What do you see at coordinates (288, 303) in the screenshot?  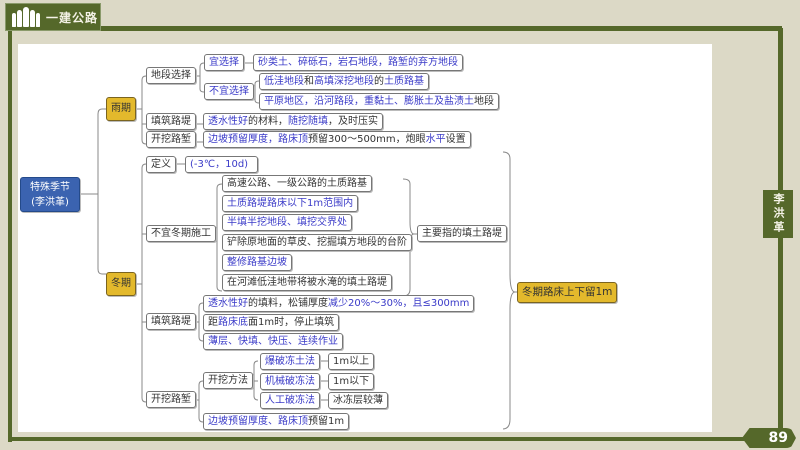 I see `text-segment: 的填料，松铺厚度` at bounding box center [288, 303].